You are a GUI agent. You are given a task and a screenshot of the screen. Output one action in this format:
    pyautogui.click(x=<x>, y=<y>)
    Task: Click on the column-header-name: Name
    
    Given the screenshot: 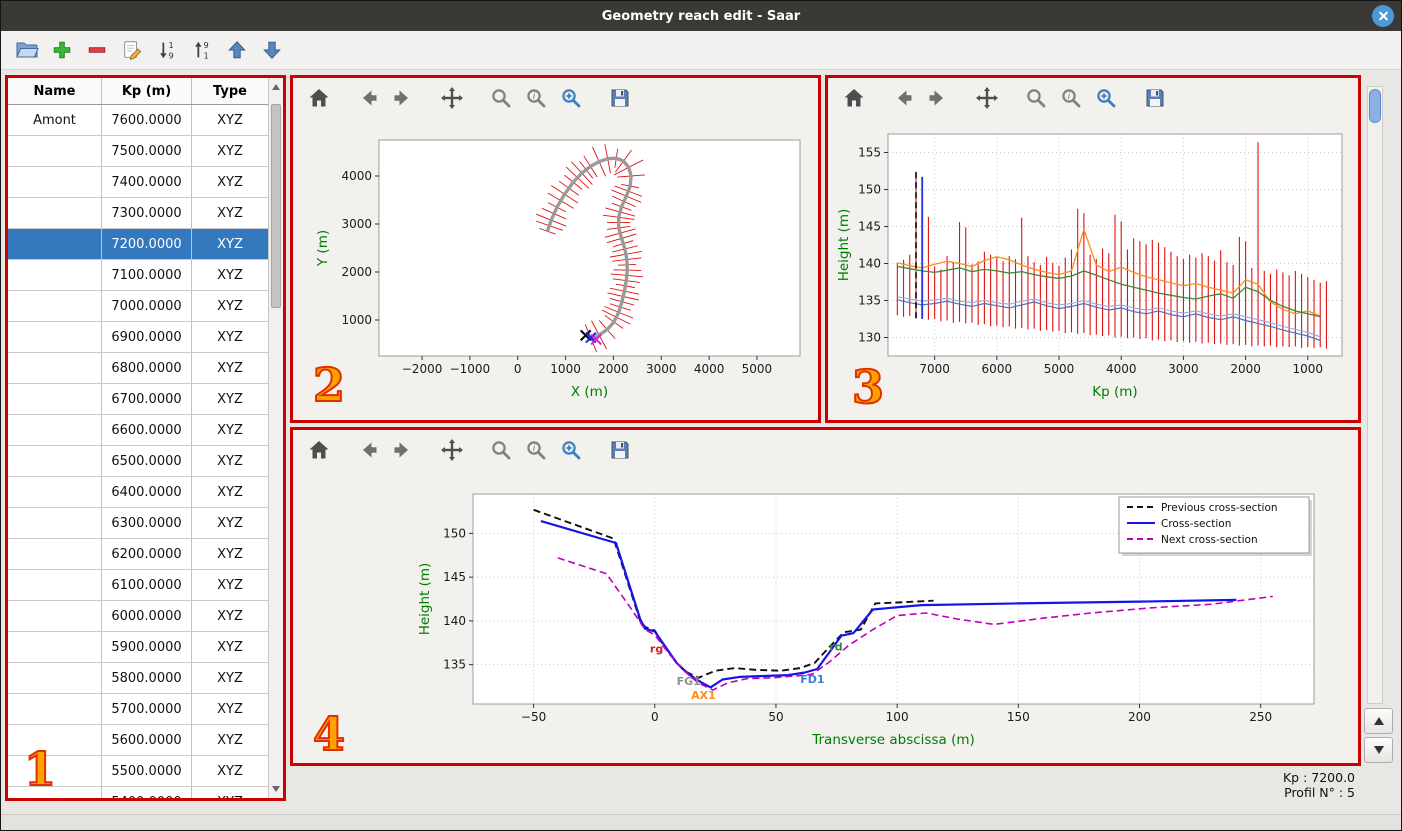 What is the action you would take?
    pyautogui.click(x=55, y=91)
    